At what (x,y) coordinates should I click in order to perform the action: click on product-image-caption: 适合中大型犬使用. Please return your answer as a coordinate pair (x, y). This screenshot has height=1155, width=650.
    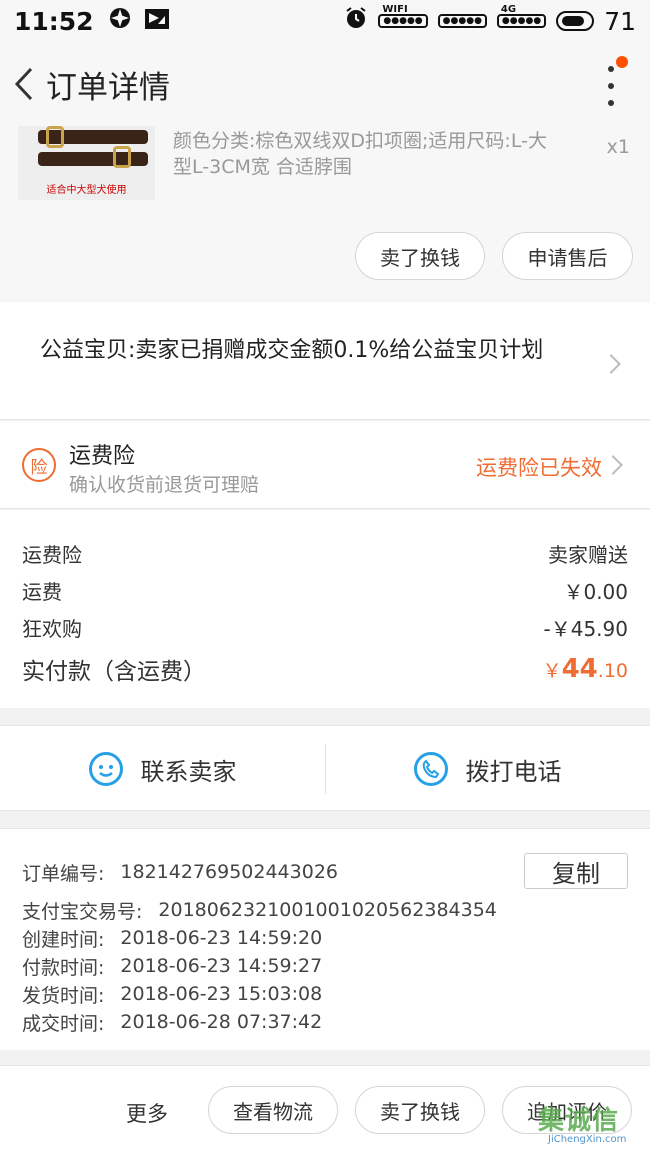
    Looking at the image, I should click on (86, 190).